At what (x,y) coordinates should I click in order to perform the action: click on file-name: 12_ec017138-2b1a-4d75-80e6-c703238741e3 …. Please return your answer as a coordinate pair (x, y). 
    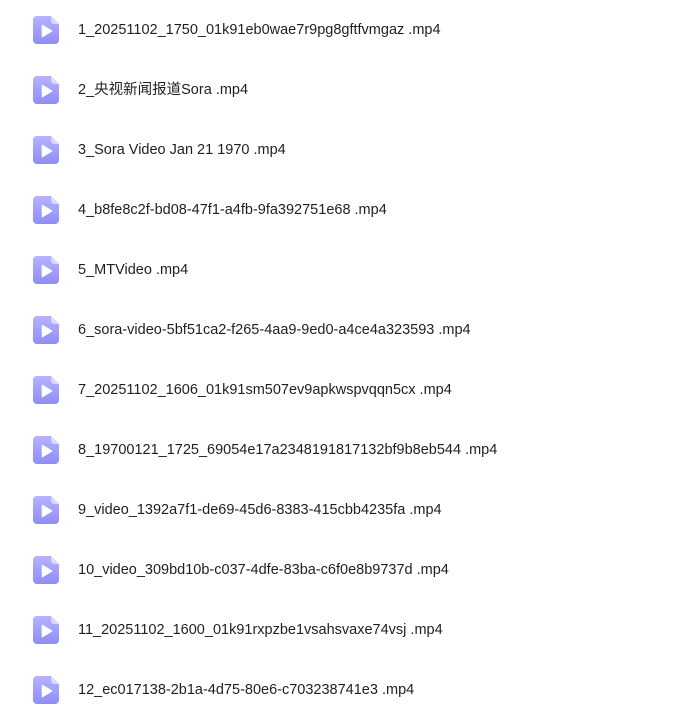
    Looking at the image, I should click on (246, 690).